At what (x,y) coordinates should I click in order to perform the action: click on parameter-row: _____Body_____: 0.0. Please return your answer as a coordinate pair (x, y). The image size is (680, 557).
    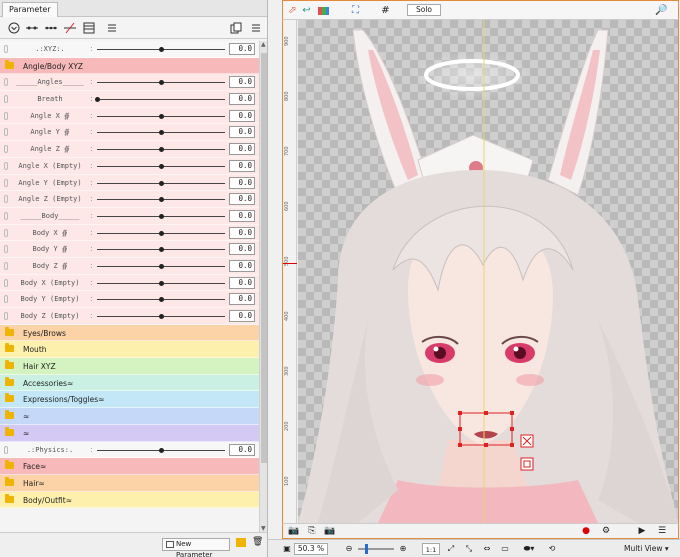
    Looking at the image, I should click on (129, 216).